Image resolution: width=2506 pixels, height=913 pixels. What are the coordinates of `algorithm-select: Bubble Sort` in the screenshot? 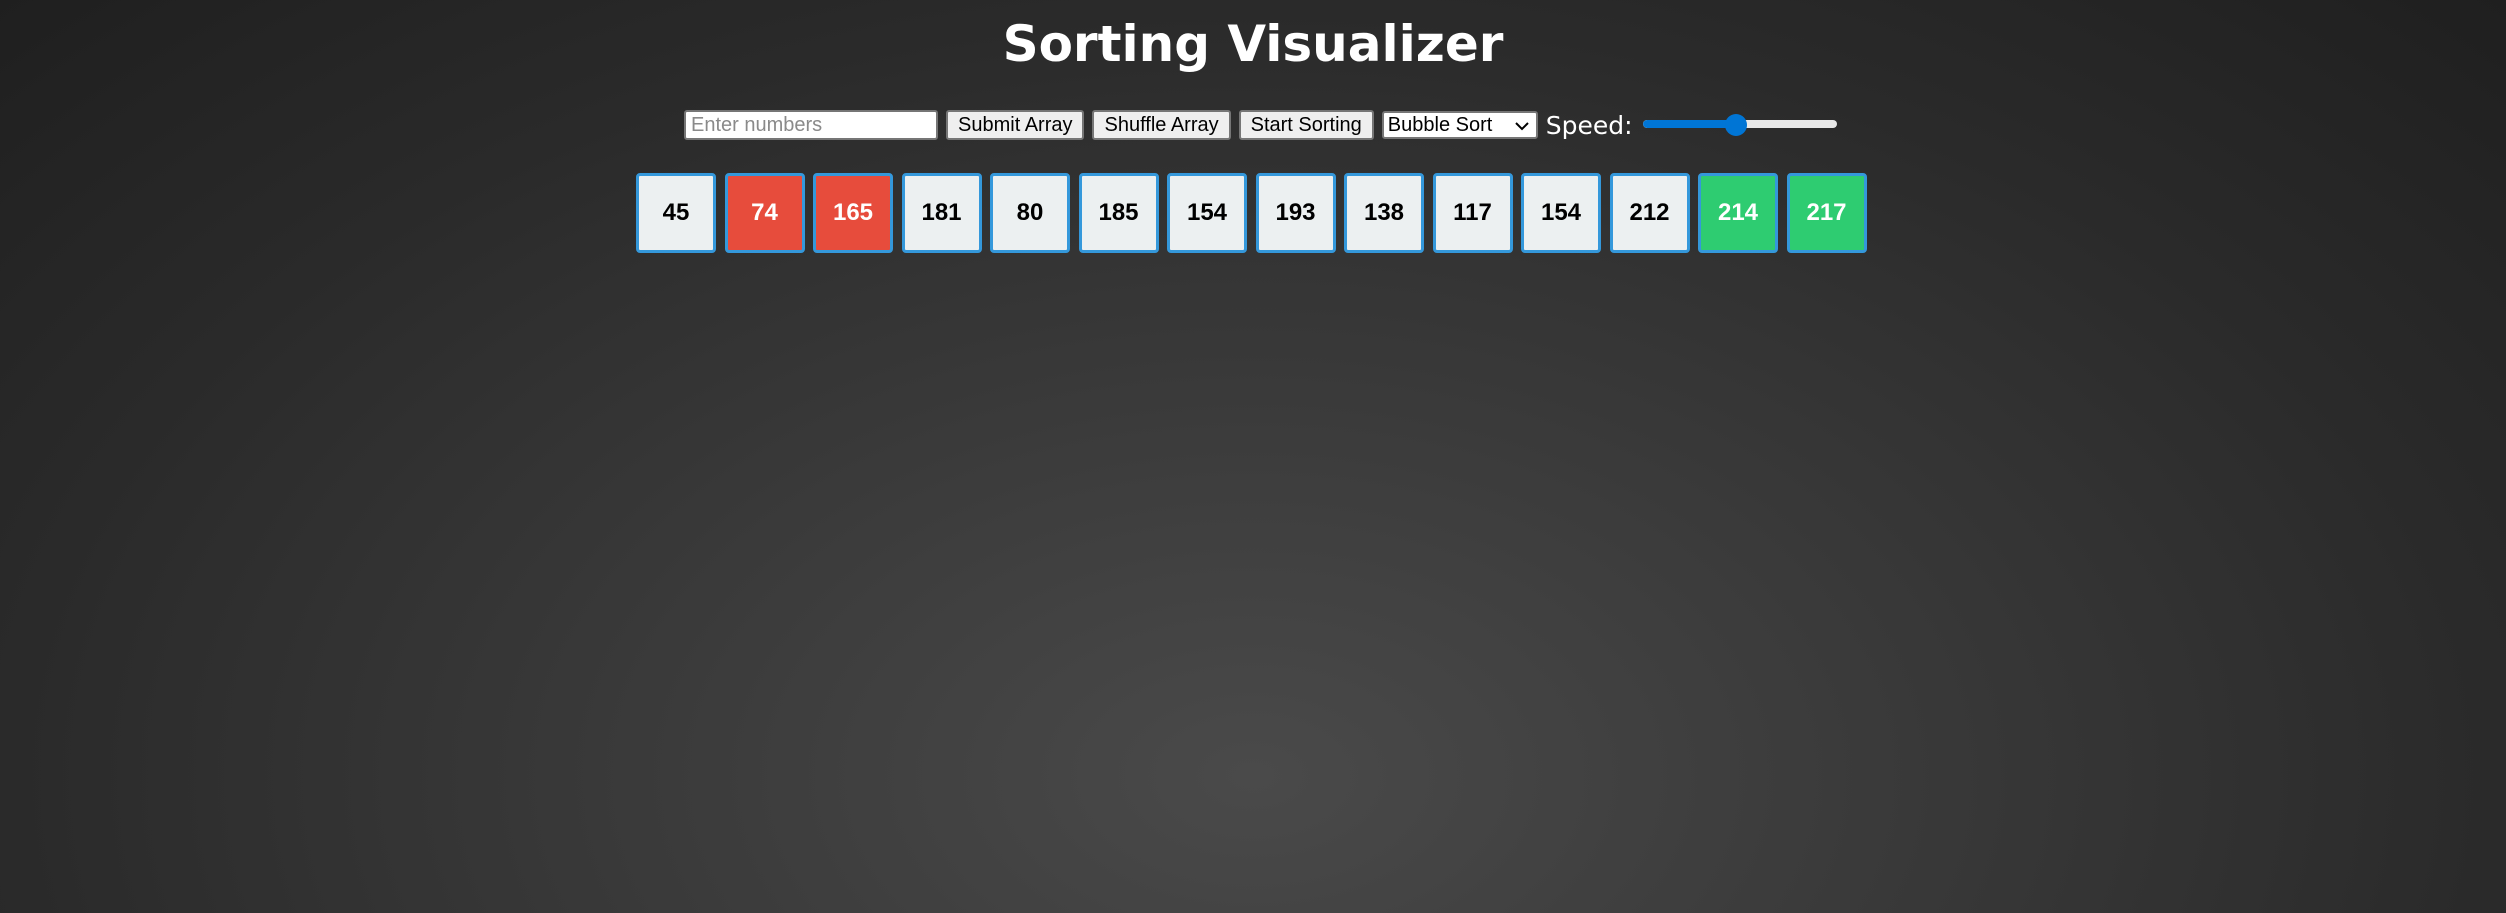 It's located at (1459, 125).